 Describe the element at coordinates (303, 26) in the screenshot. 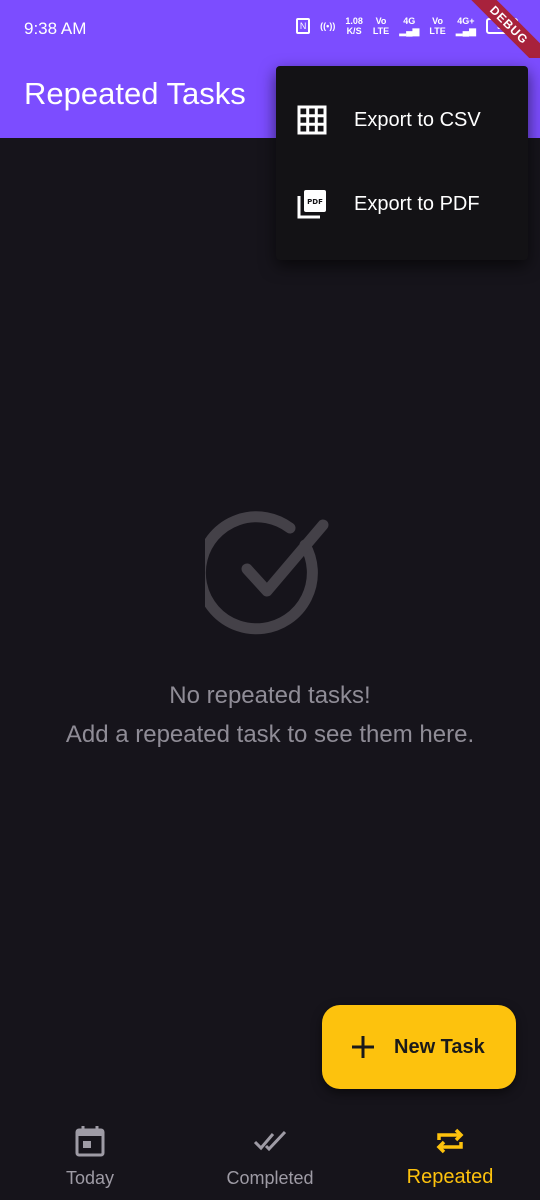

I see `nfc-icon: N` at that location.